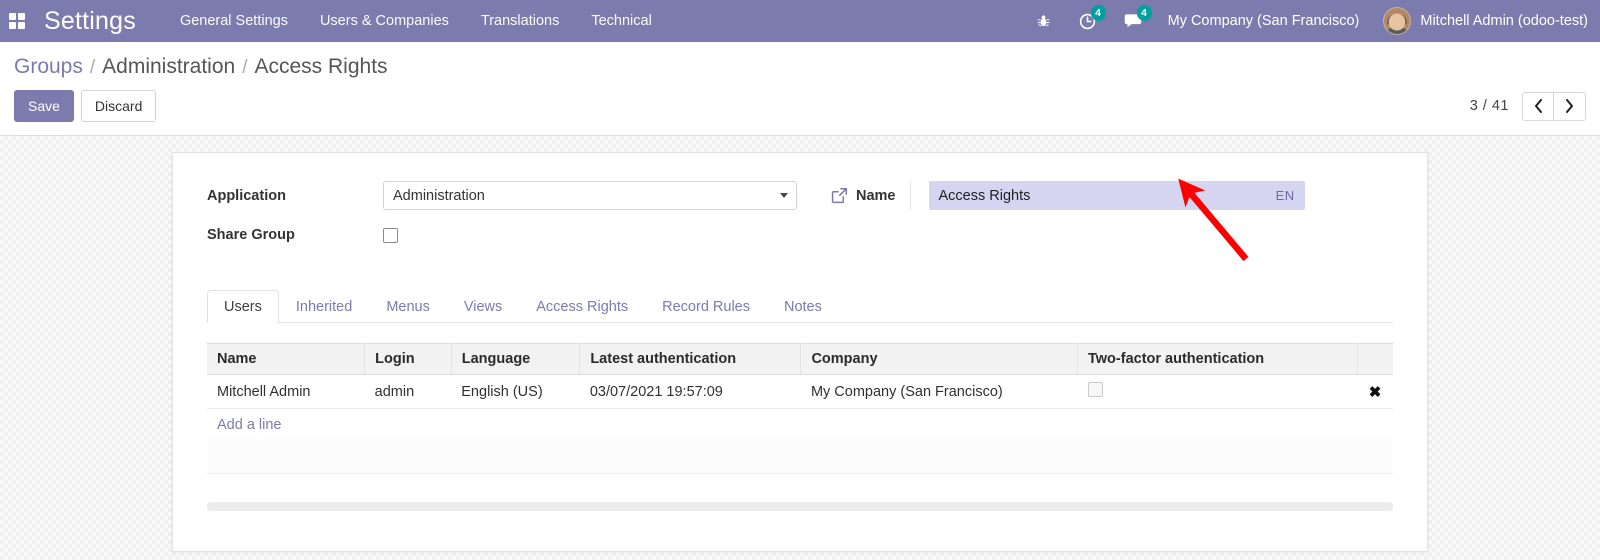  Describe the element at coordinates (876, 195) in the screenshot. I see `name-label: Name` at that location.